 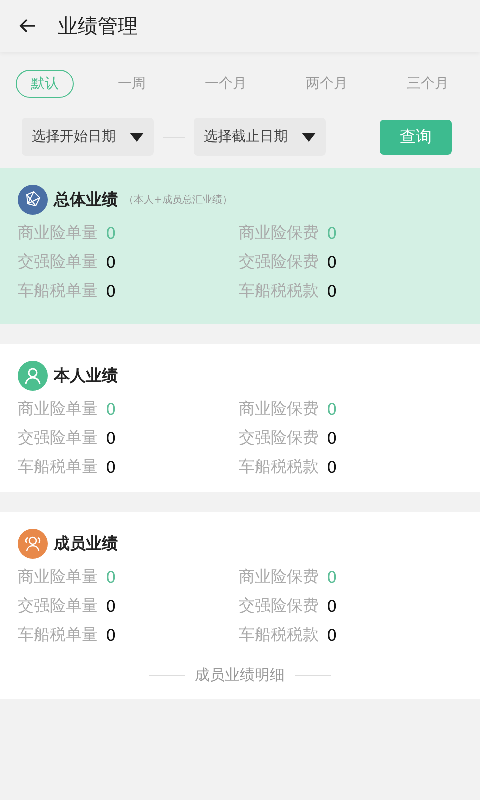 I want to click on period-tab: 默认, so click(x=45, y=84).